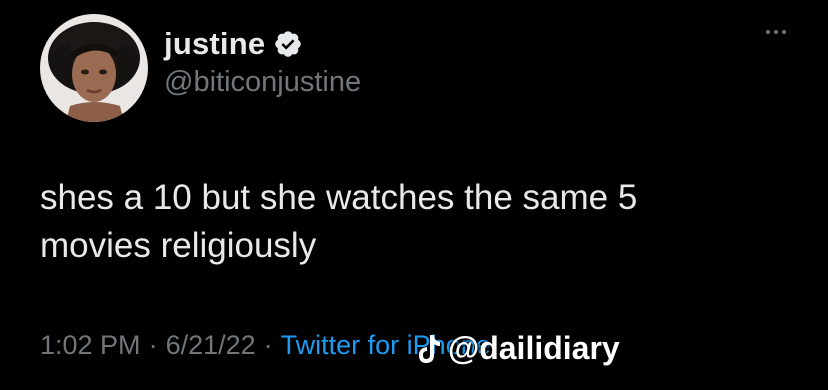 The width and height of the screenshot is (828, 390). I want to click on user-handle: @biticonjustine, so click(262, 82).